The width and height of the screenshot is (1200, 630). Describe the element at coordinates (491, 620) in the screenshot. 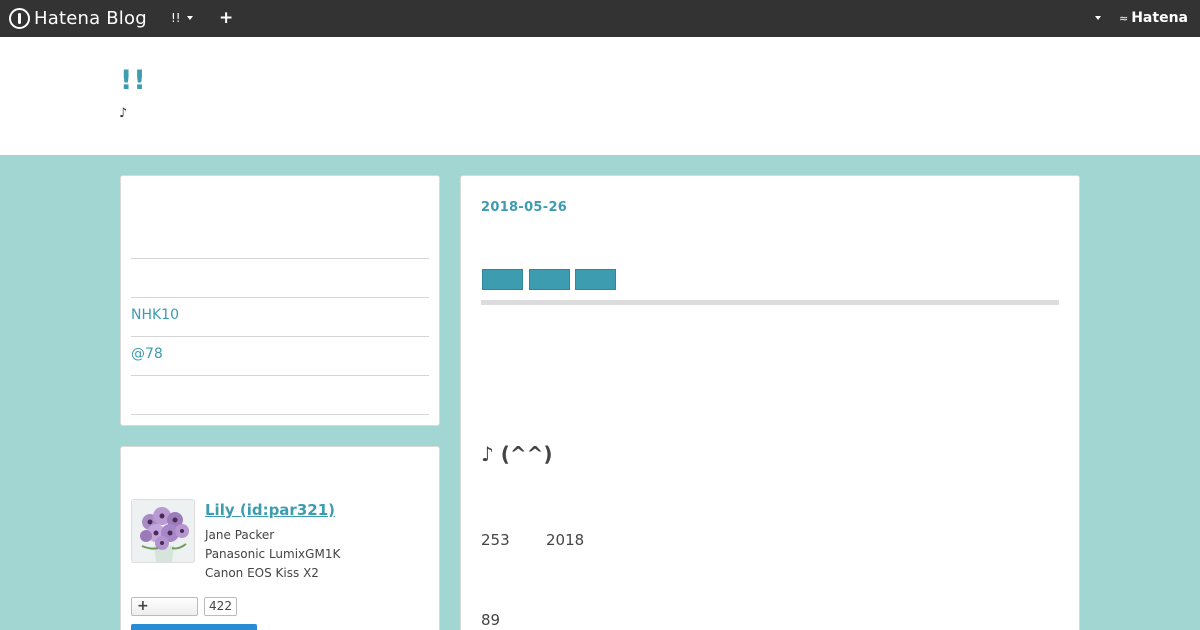

I see `entry-text: 89` at that location.